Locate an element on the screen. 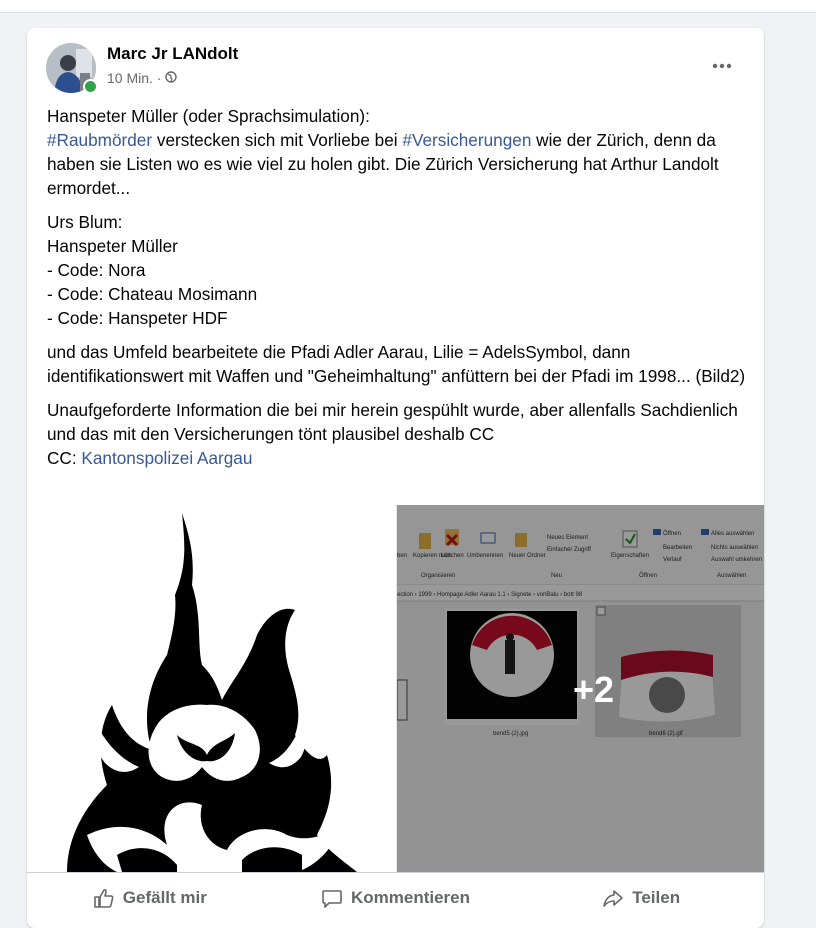  post-text-segment: Hanspeter Müller is located at coordinates (112, 246).